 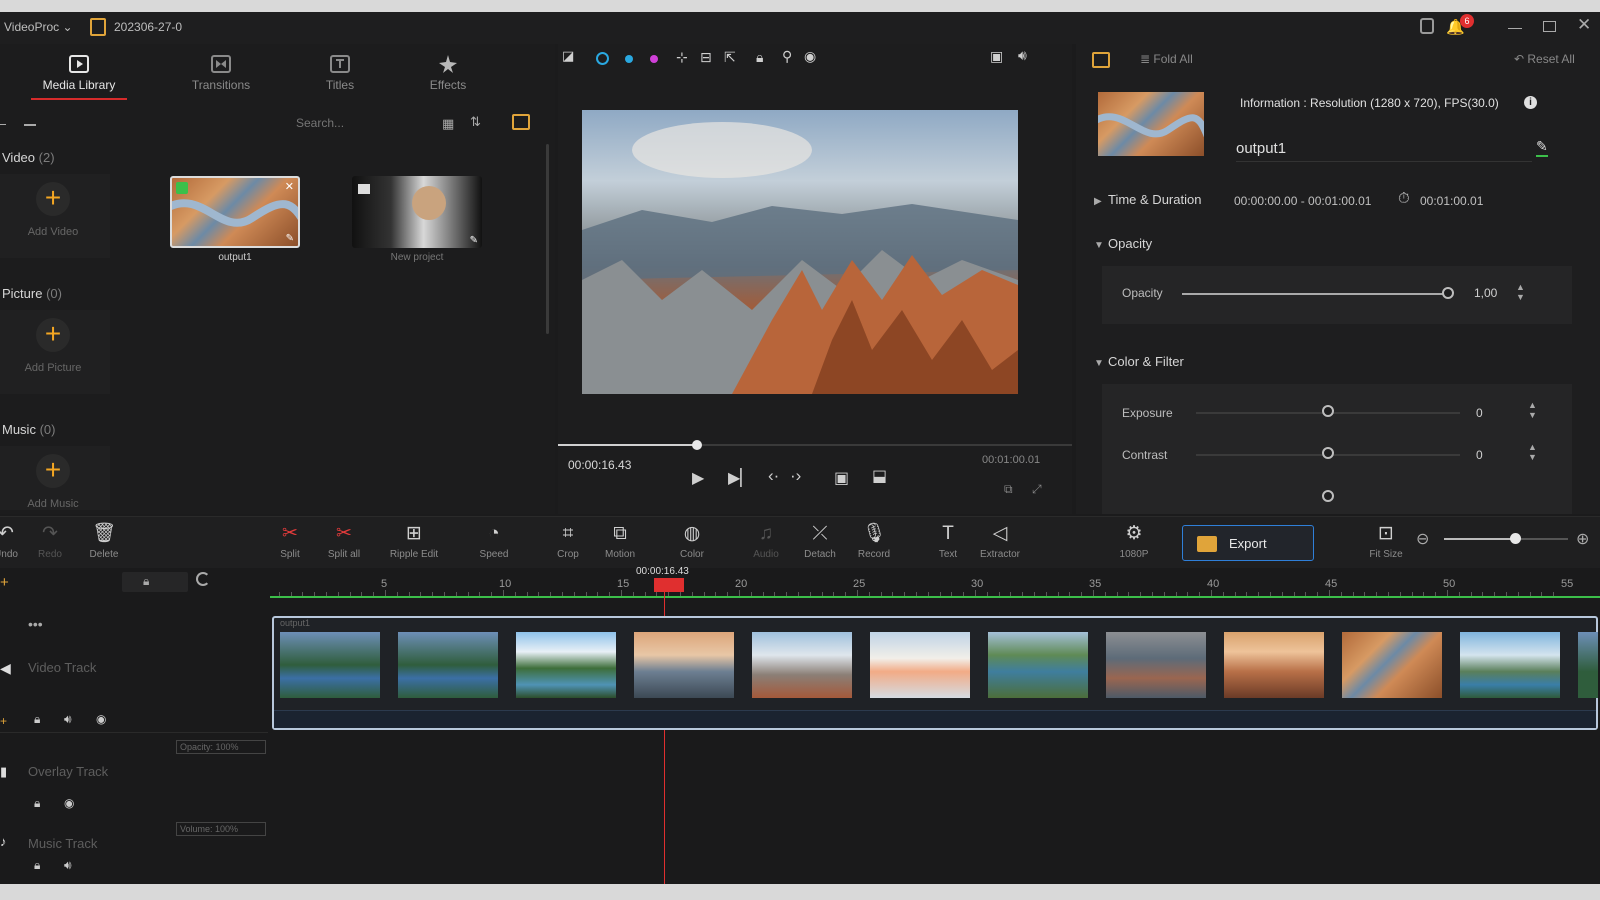 I want to click on contrast-slider-knob, so click(x=1328, y=453).